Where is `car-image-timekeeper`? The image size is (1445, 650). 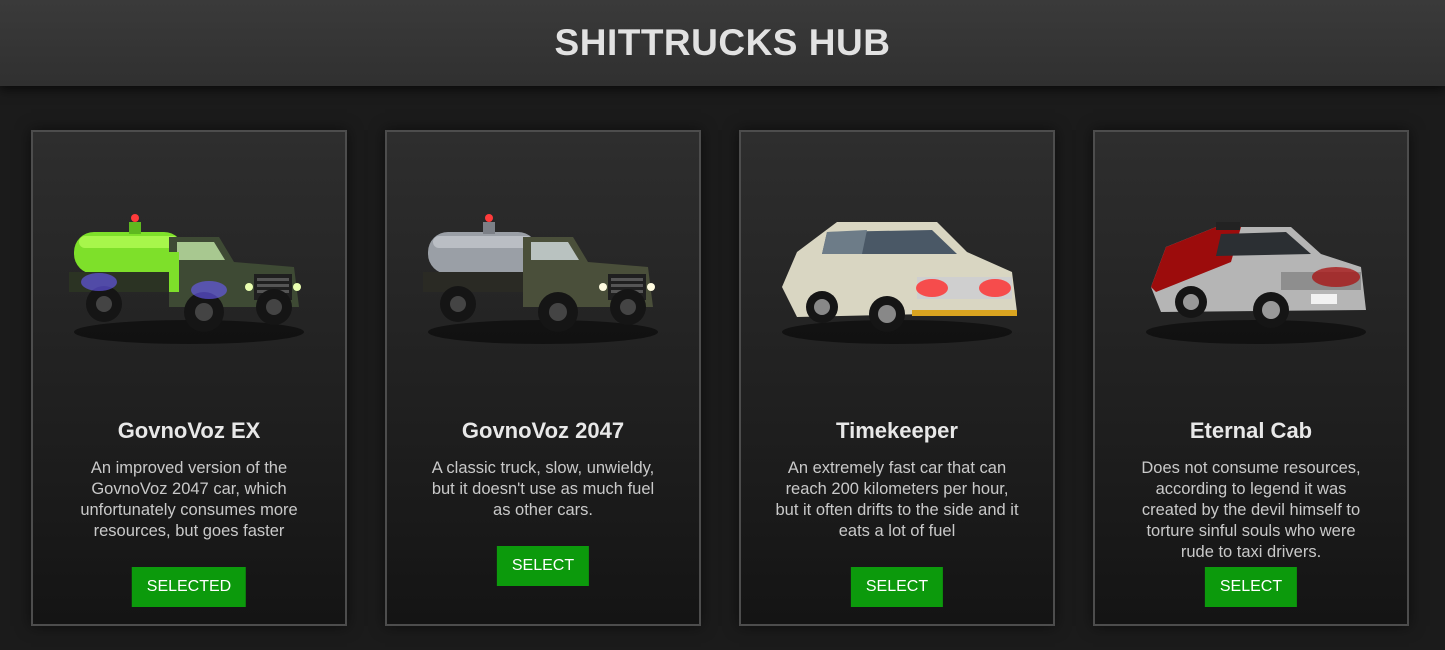 car-image-timekeeper is located at coordinates (897, 277).